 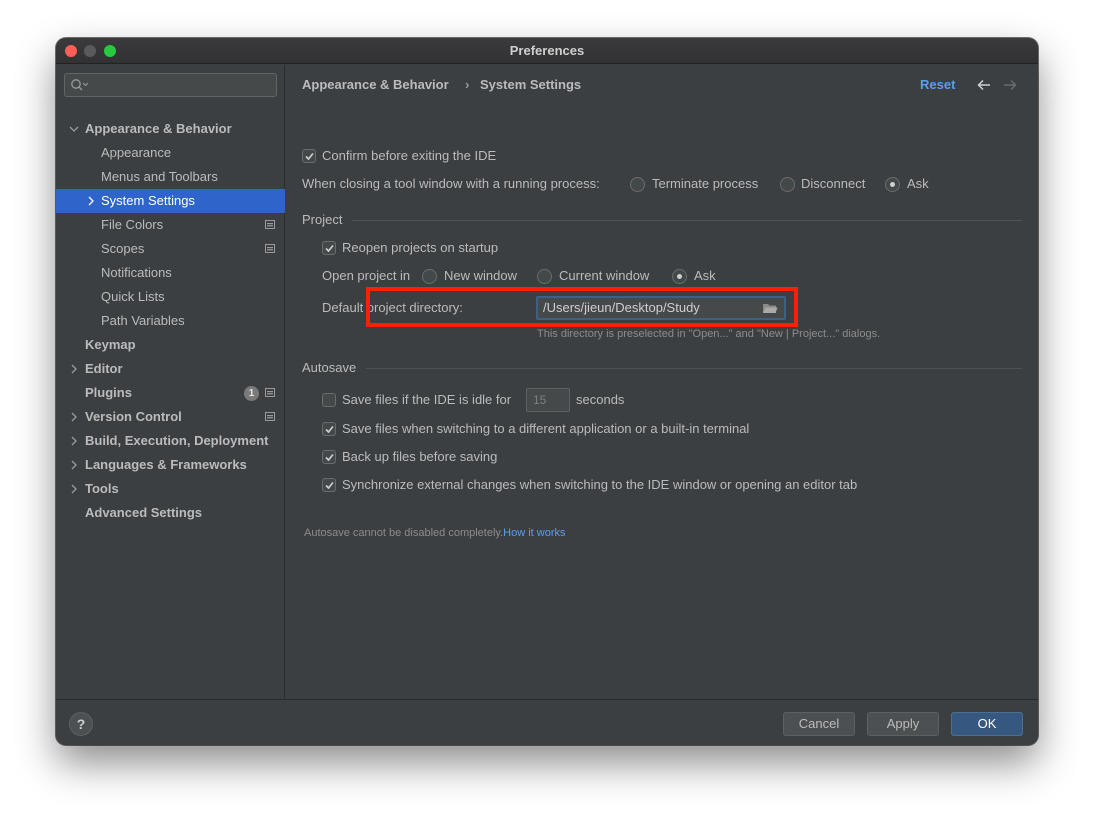 I want to click on sidebar-item-tools: Tools, so click(x=170, y=489).